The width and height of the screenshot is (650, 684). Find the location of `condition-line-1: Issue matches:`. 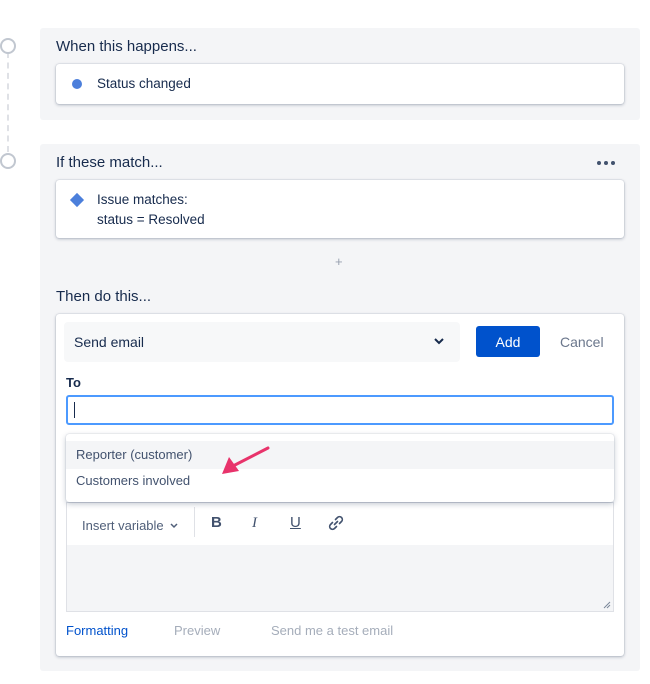

condition-line-1: Issue matches: is located at coordinates (142, 199).